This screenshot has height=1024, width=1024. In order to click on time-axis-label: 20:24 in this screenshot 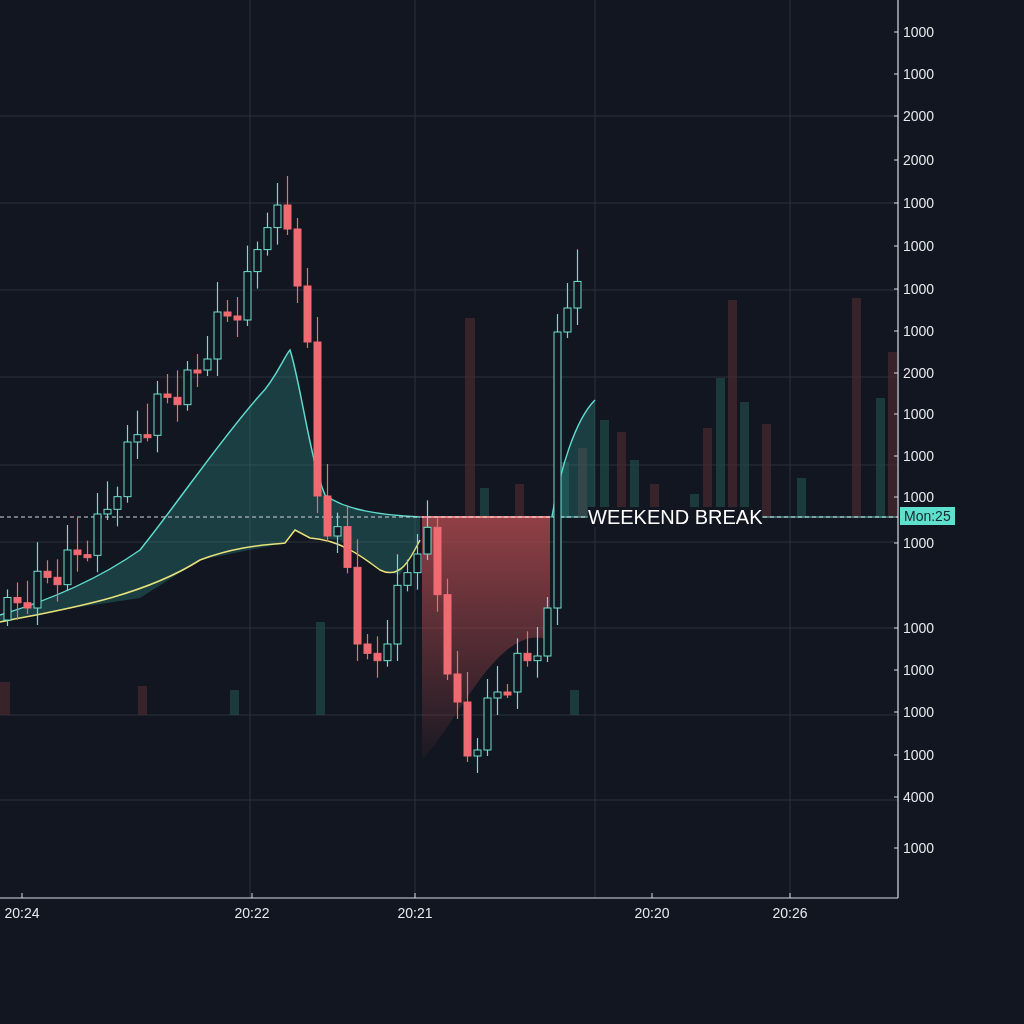, I will do `click(22, 913)`.